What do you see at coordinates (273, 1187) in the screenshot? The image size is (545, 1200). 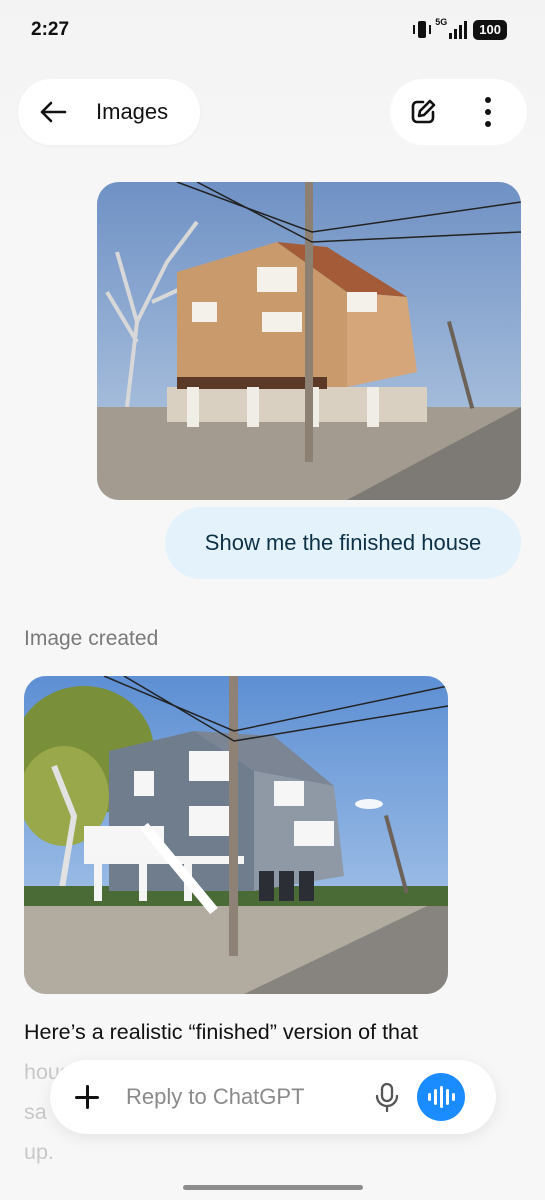 I see `home-indicator` at bounding box center [273, 1187].